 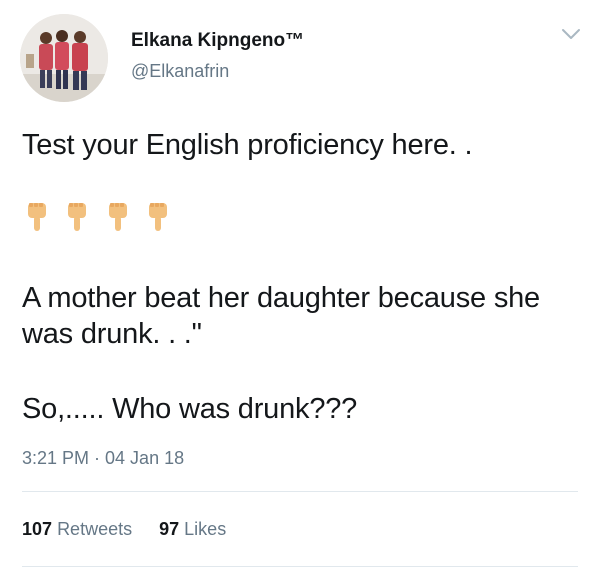 I want to click on emoji-row, so click(x=100, y=217).